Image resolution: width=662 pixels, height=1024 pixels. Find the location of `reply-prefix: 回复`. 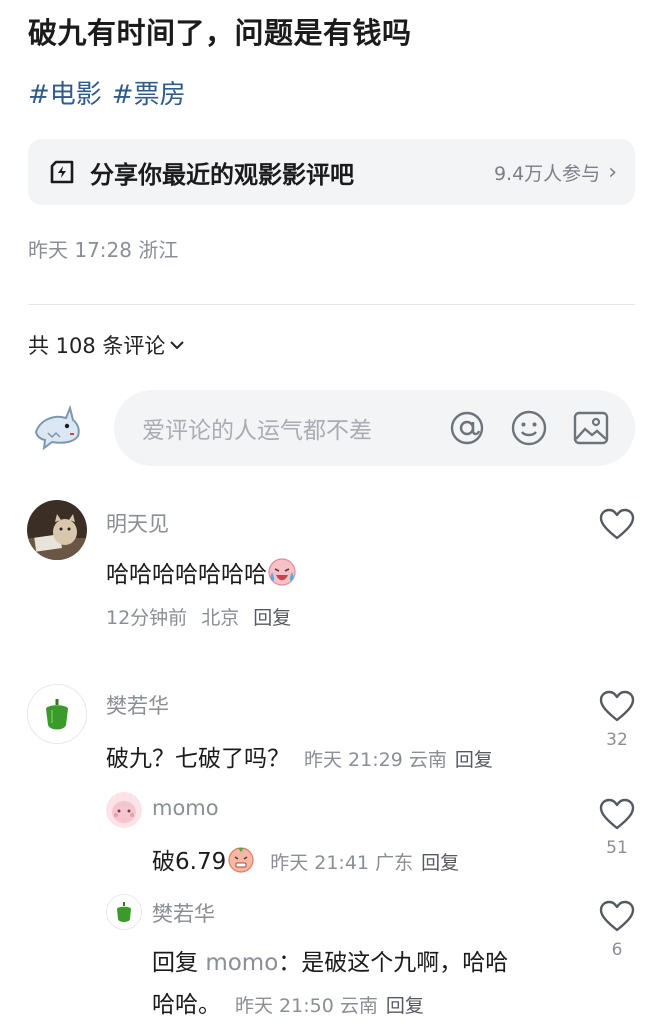

reply-prefix: 回复 is located at coordinates (175, 963).